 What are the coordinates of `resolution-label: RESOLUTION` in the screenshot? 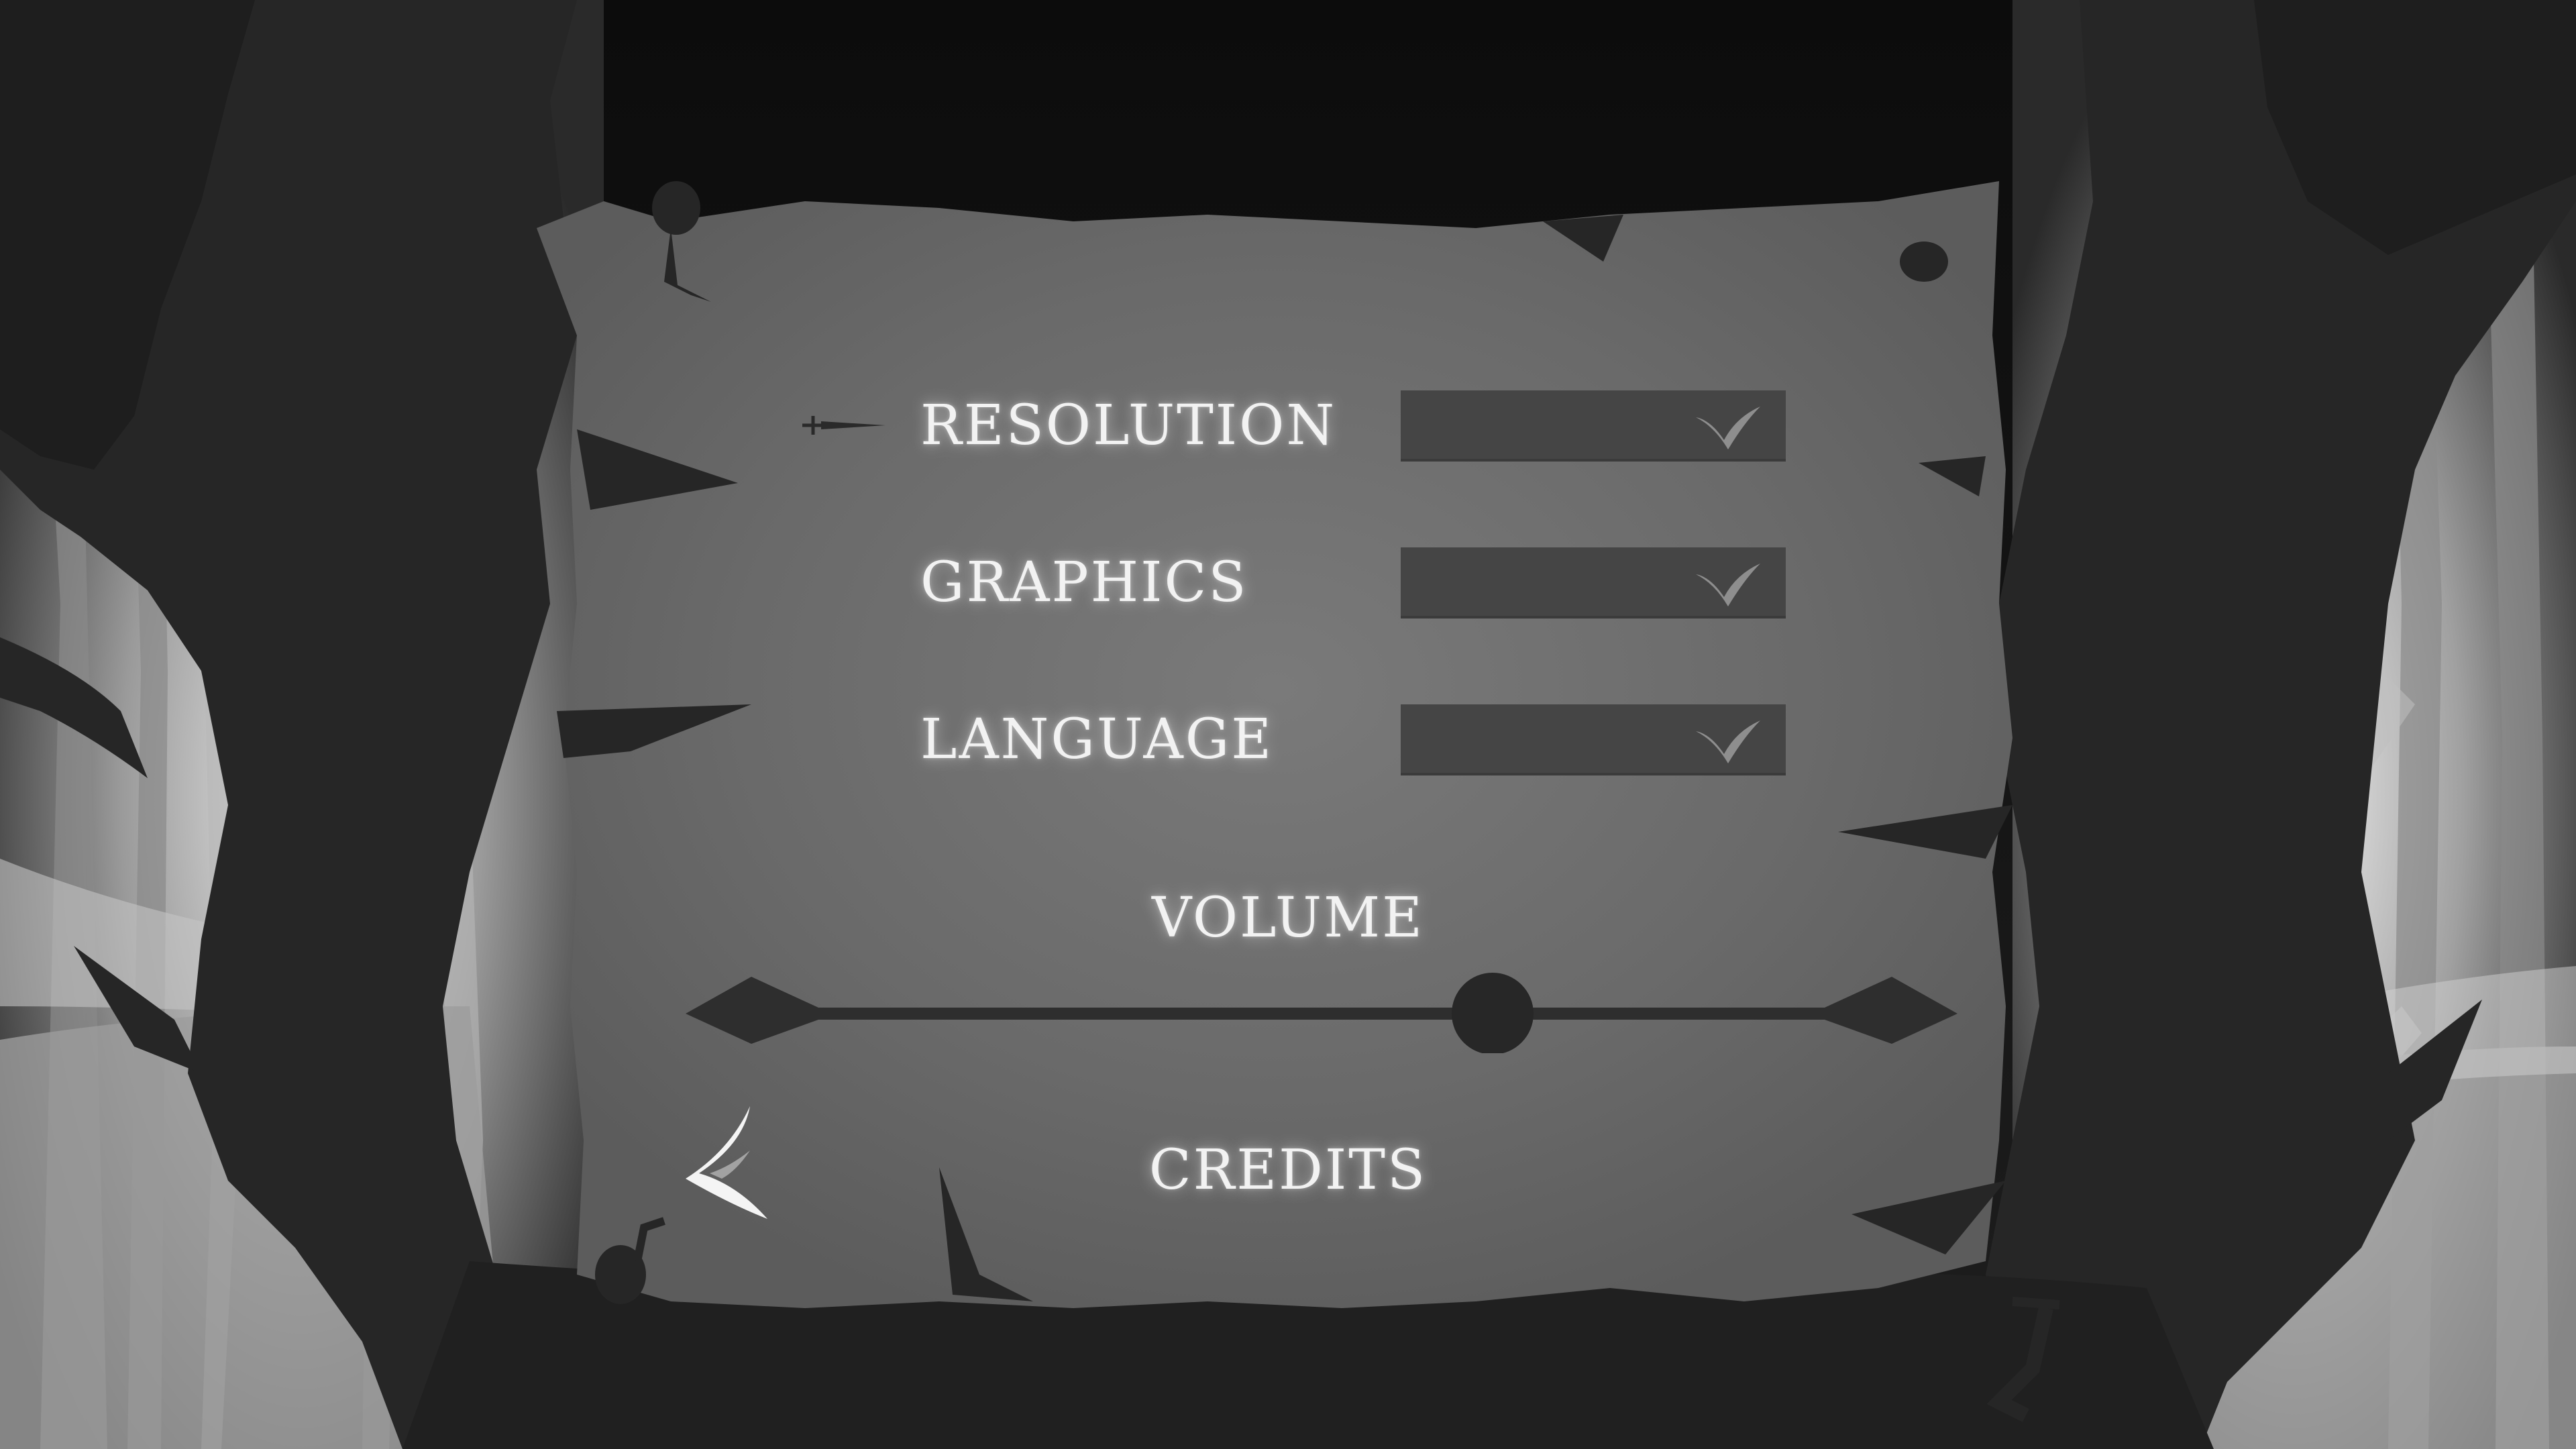 It's located at (1128, 425).